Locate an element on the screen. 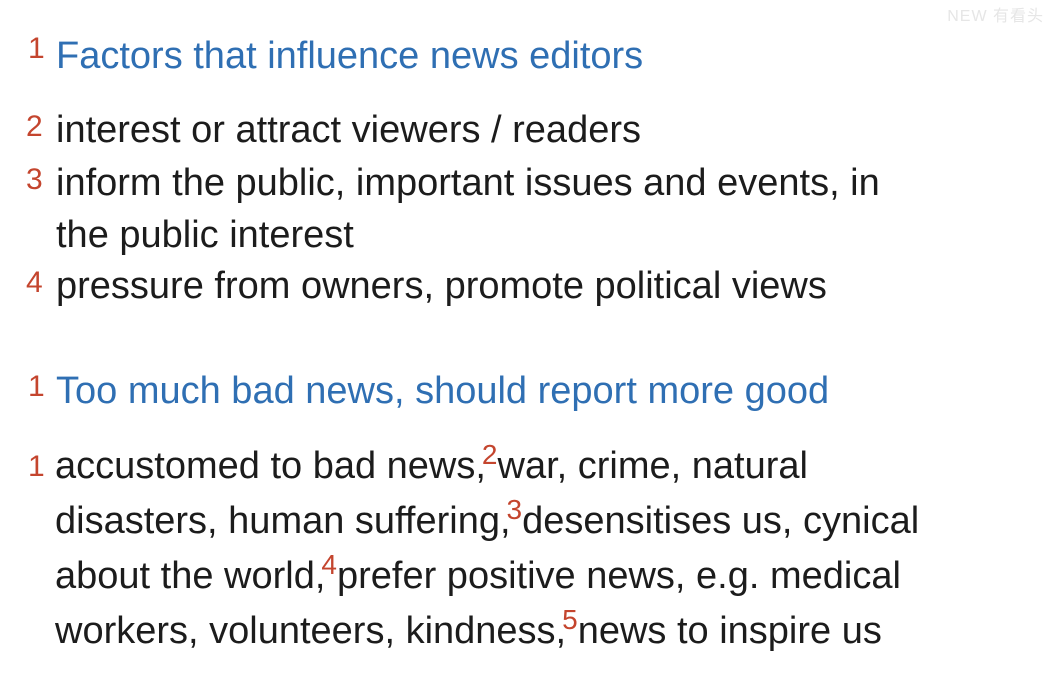 The image size is (1050, 674). para-number: 1 is located at coordinates (36, 466).